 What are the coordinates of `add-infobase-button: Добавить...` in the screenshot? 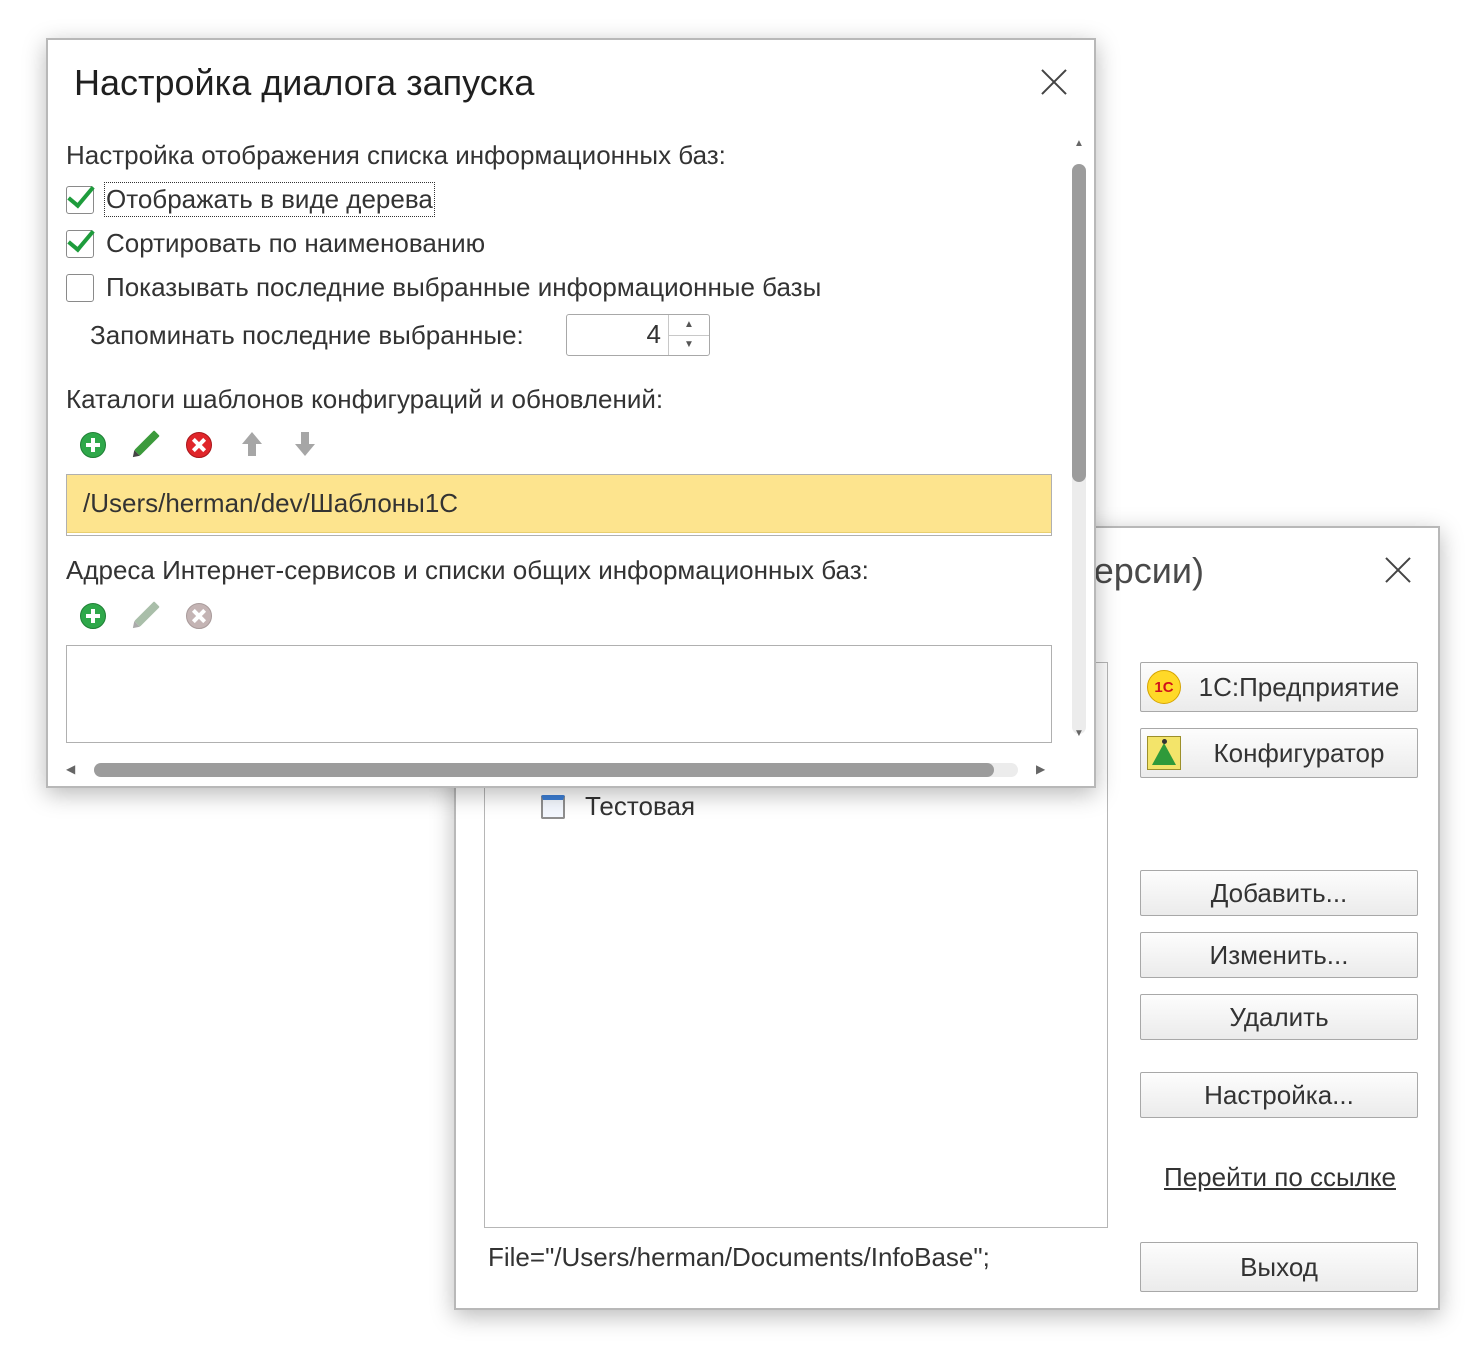 It's located at (1279, 893).